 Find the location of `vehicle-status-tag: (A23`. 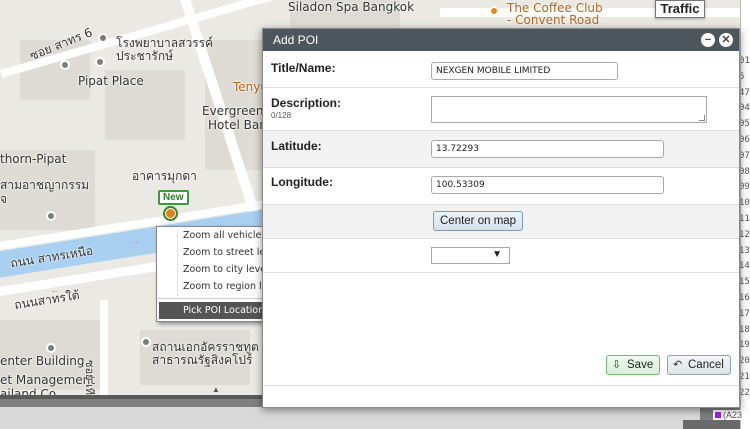

vehicle-status-tag: (A23 is located at coordinates (728, 415).